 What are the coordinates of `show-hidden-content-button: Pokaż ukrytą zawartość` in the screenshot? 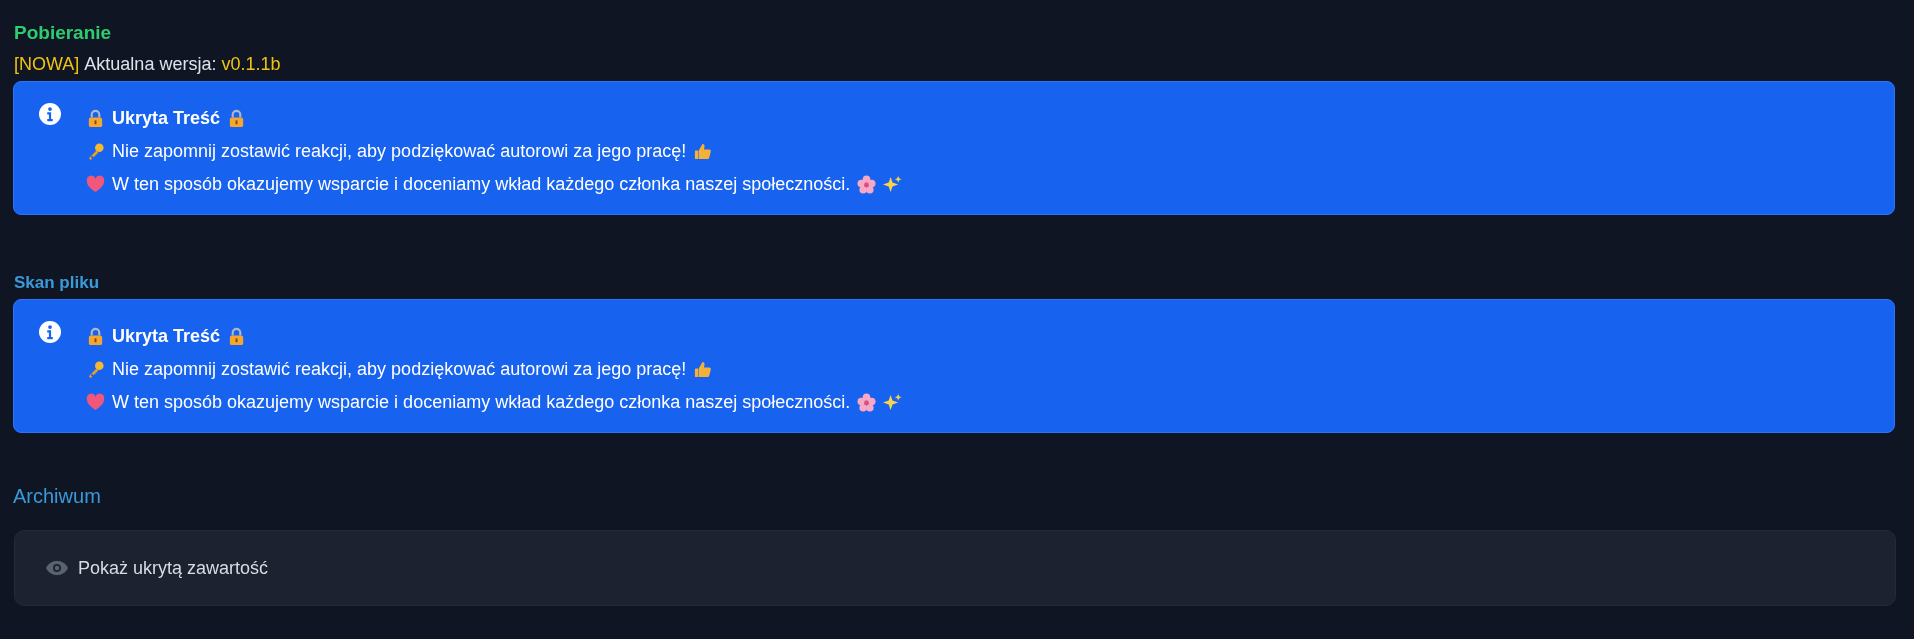 It's located at (955, 568).